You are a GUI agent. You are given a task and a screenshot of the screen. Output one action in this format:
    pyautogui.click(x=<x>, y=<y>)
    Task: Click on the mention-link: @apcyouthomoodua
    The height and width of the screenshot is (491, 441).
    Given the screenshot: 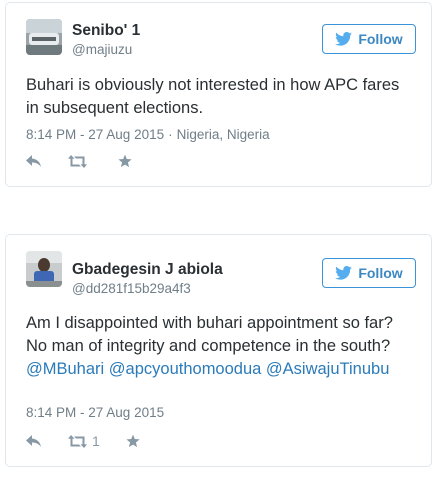 What is the action you would take?
    pyautogui.click(x=185, y=369)
    